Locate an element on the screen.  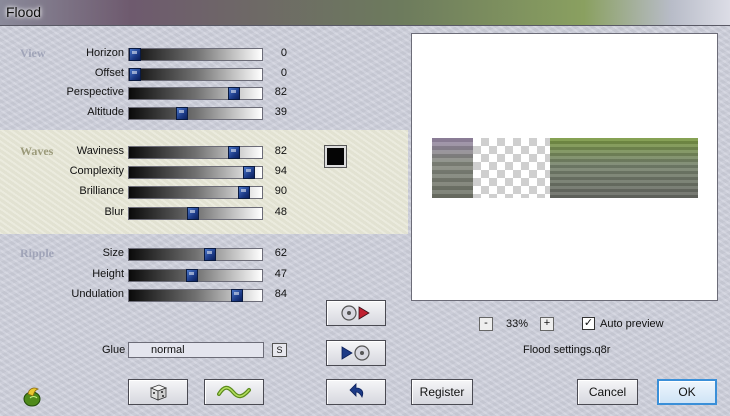
reset-button is located at coordinates (356, 392).